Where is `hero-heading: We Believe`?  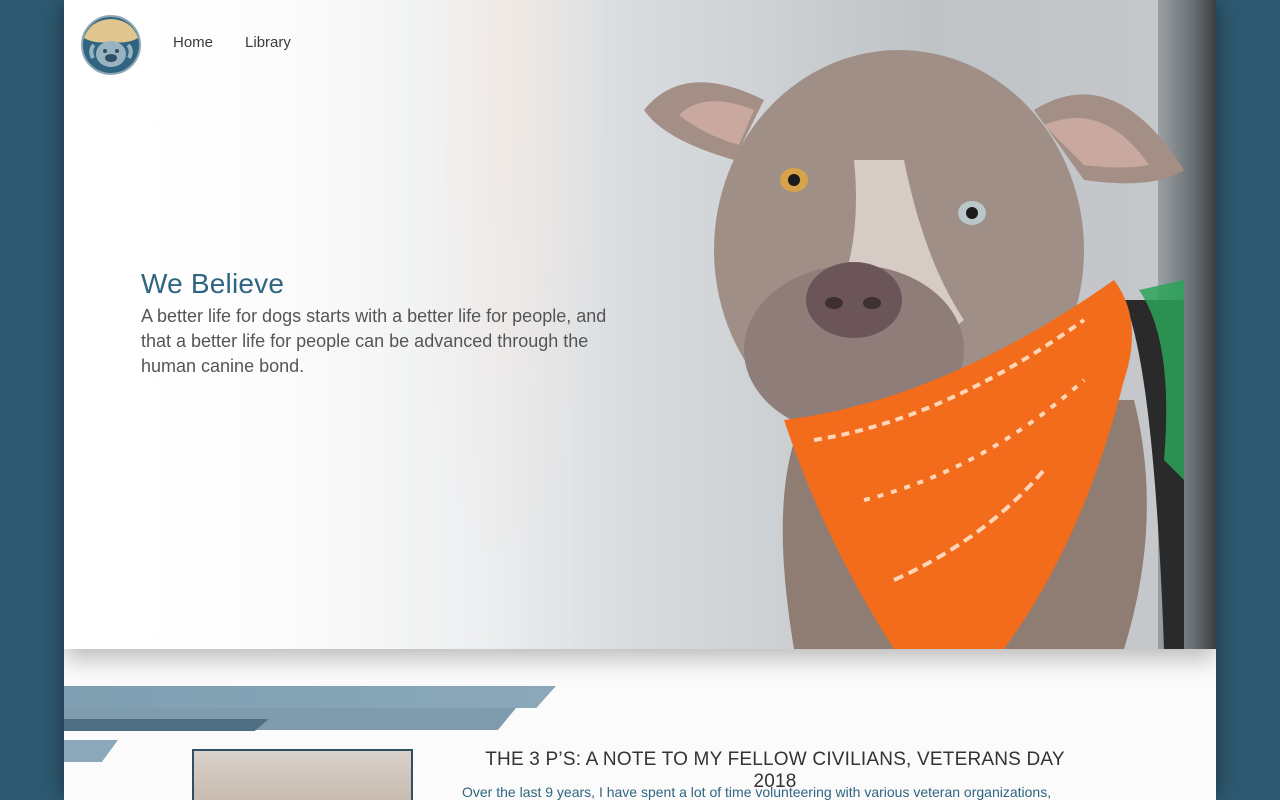
hero-heading: We Believe is located at coordinates (213, 283).